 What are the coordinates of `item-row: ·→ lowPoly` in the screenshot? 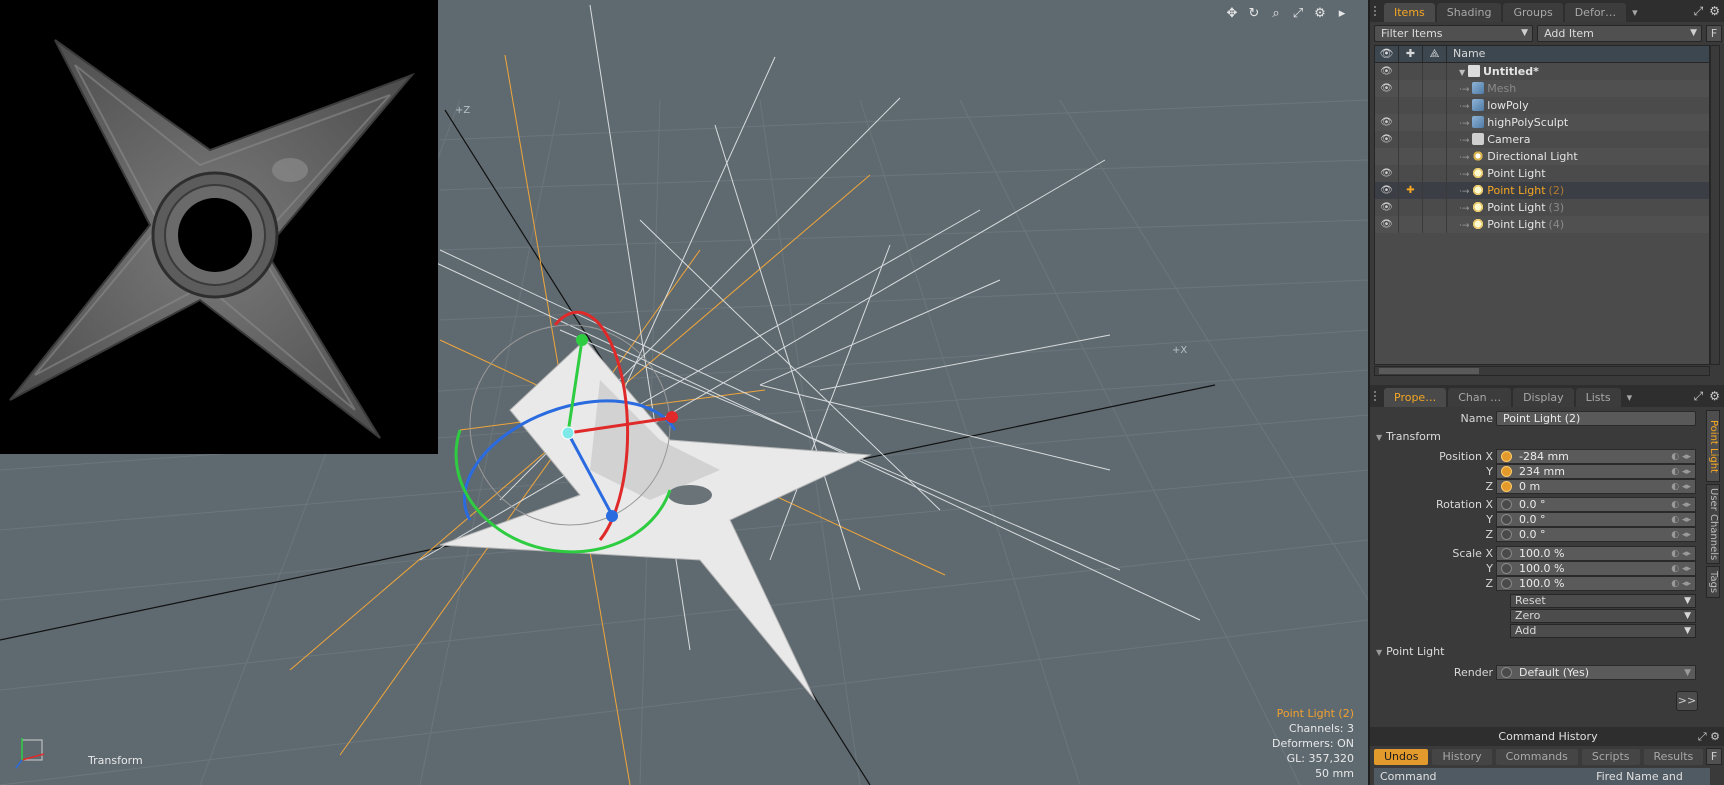 It's located at (1542, 105).